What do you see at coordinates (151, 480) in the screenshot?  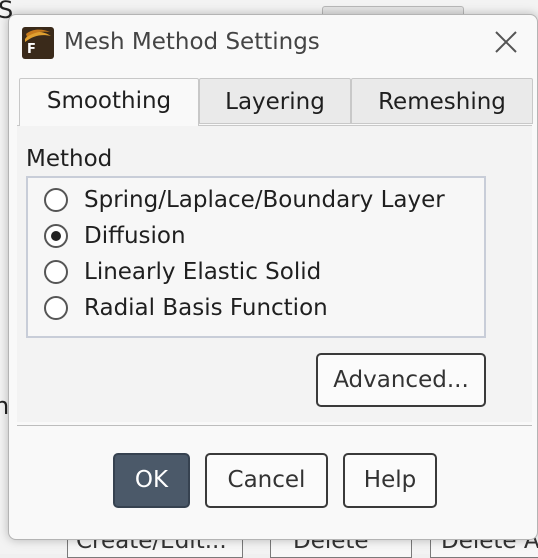 I see `ok-button: OK` at bounding box center [151, 480].